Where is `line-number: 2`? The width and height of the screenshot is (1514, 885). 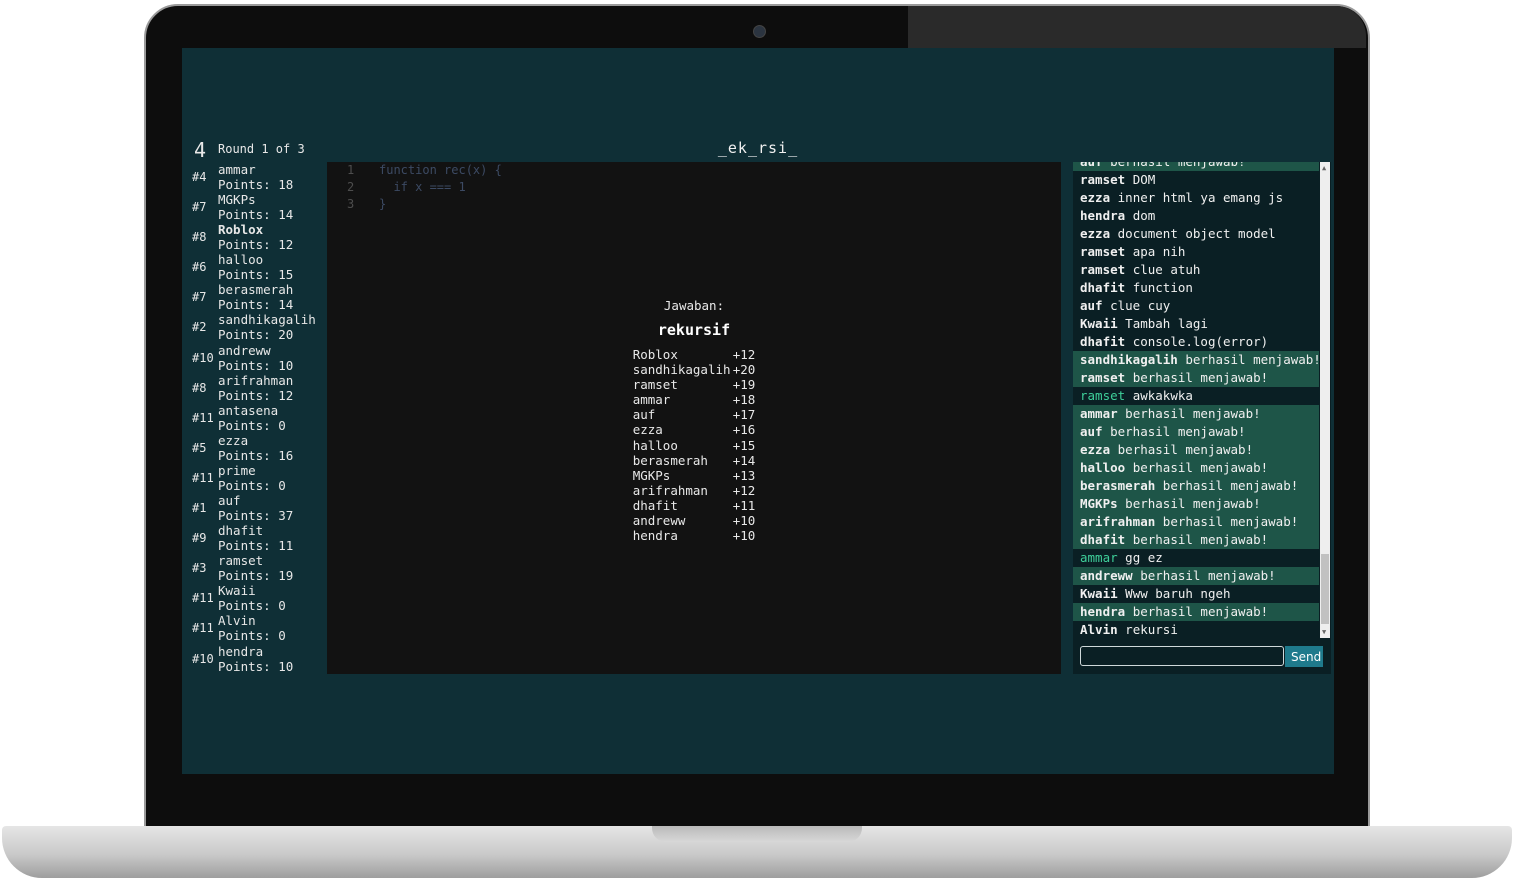 line-number: 2 is located at coordinates (351, 187).